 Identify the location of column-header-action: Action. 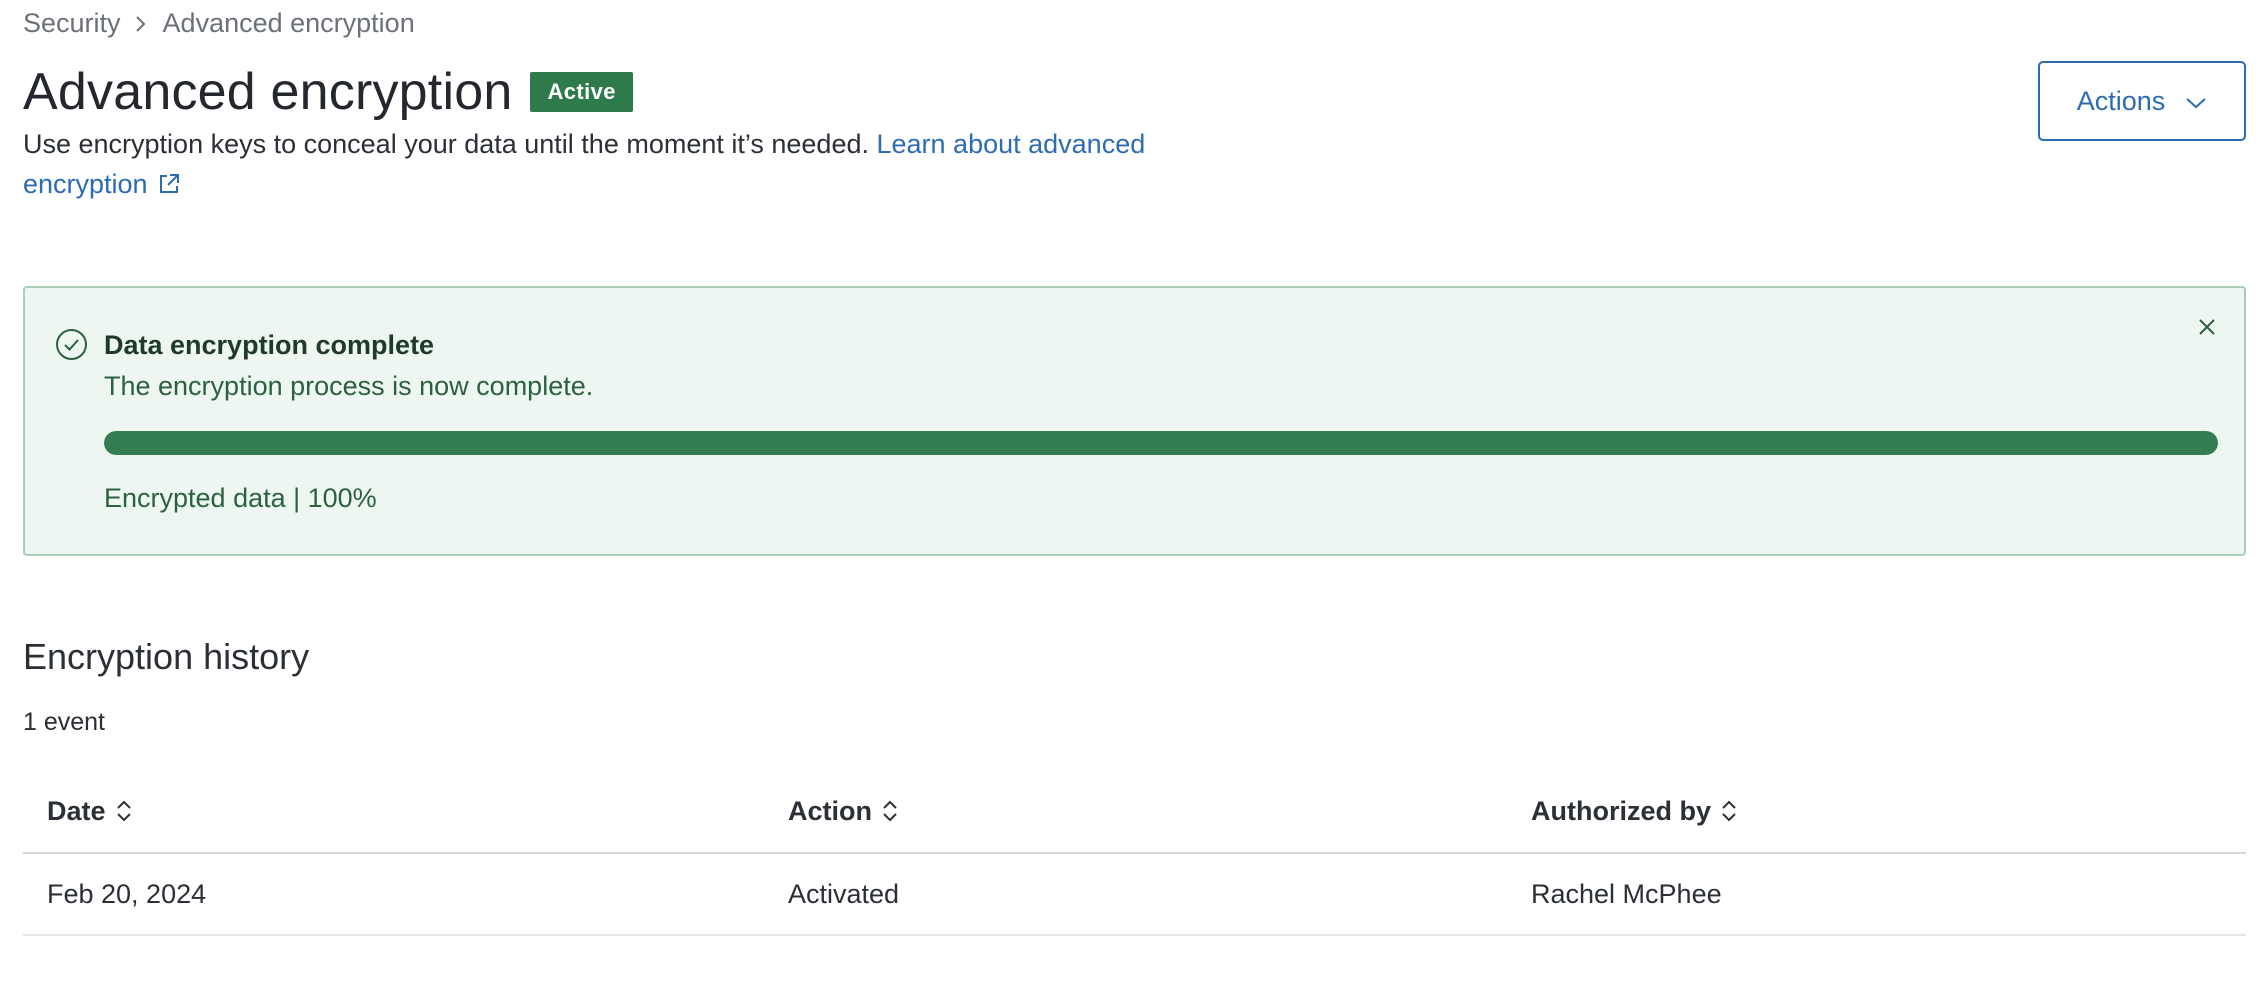
(1135, 812).